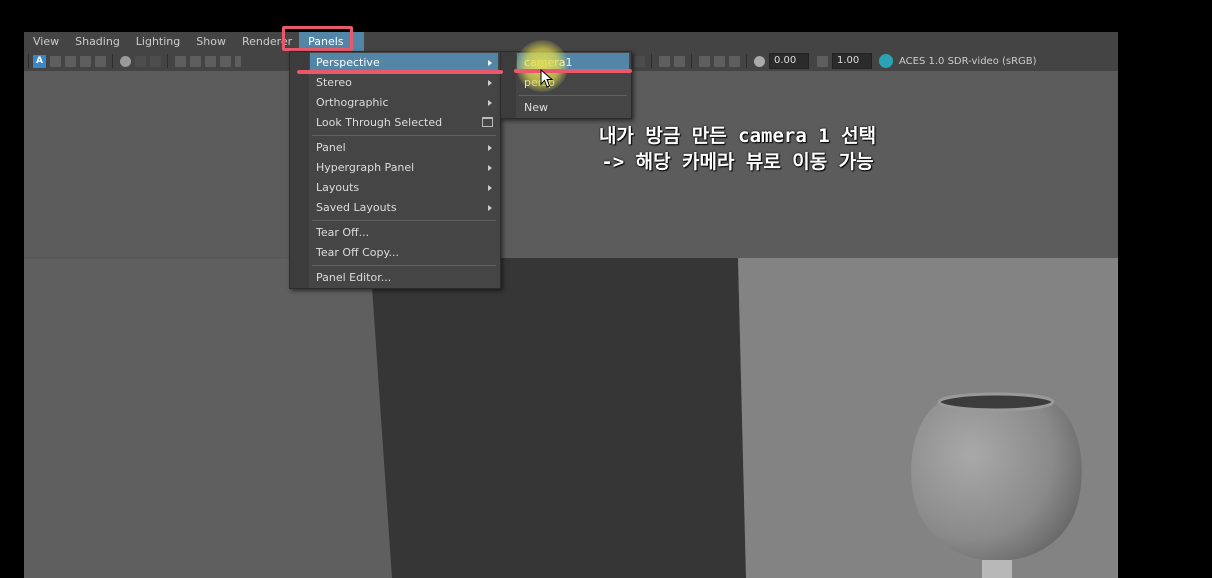  Describe the element at coordinates (225, 61) in the screenshot. I see `field-chart-icon` at that location.